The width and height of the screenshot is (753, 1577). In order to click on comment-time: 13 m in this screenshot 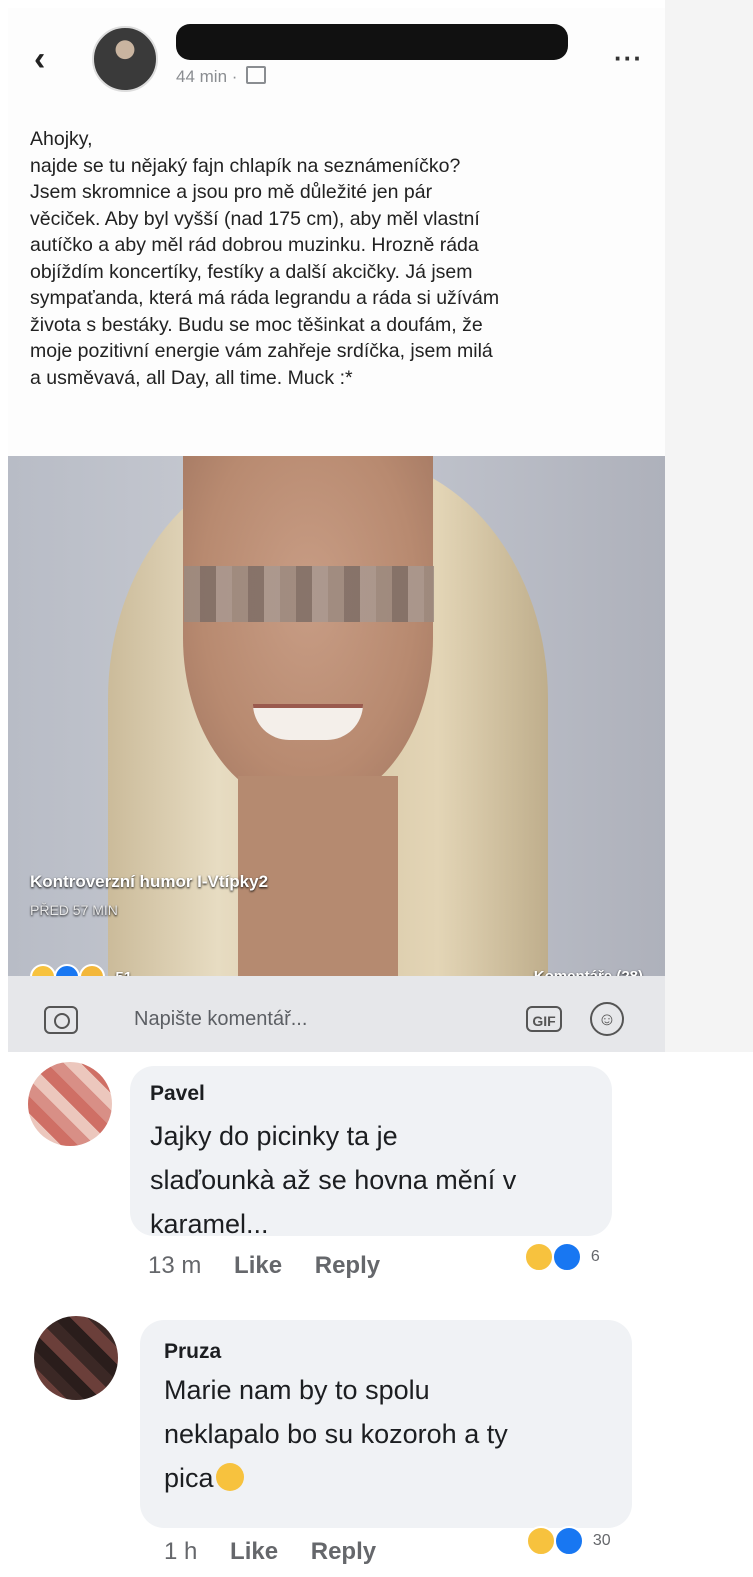, I will do `click(175, 1265)`.